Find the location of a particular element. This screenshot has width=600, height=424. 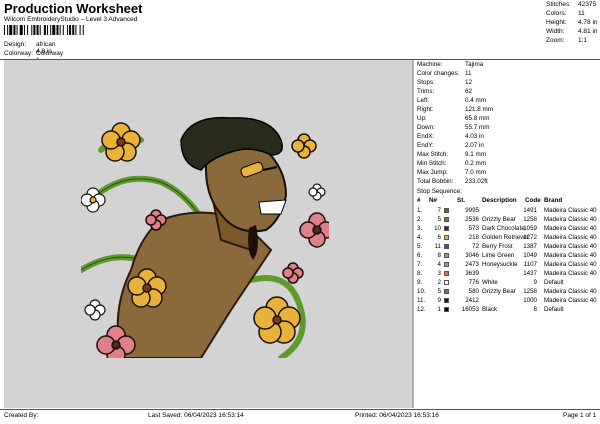

needle-number: 10 is located at coordinates (437, 228).